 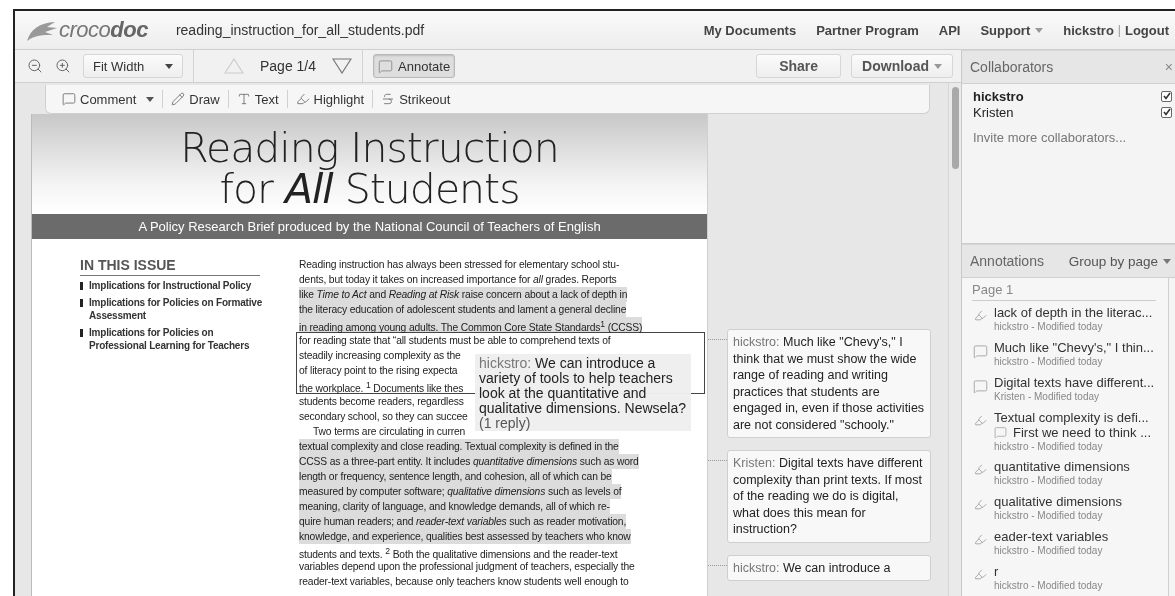 I want to click on annotation-tool: Strikeout, so click(x=416, y=99).